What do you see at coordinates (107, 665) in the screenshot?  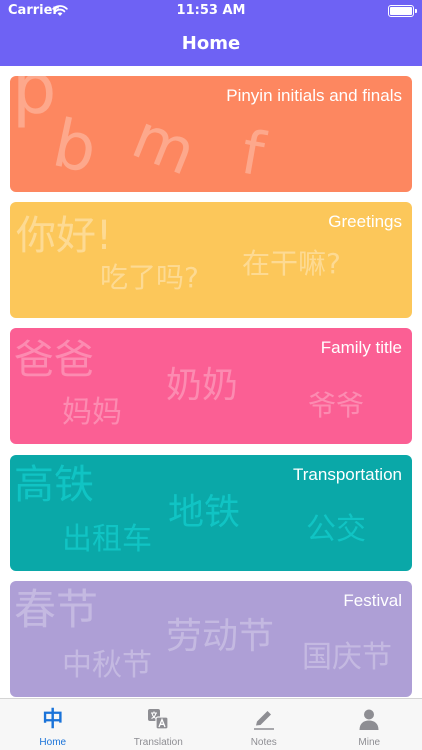 I see `card-decor-text: 中秋节` at bounding box center [107, 665].